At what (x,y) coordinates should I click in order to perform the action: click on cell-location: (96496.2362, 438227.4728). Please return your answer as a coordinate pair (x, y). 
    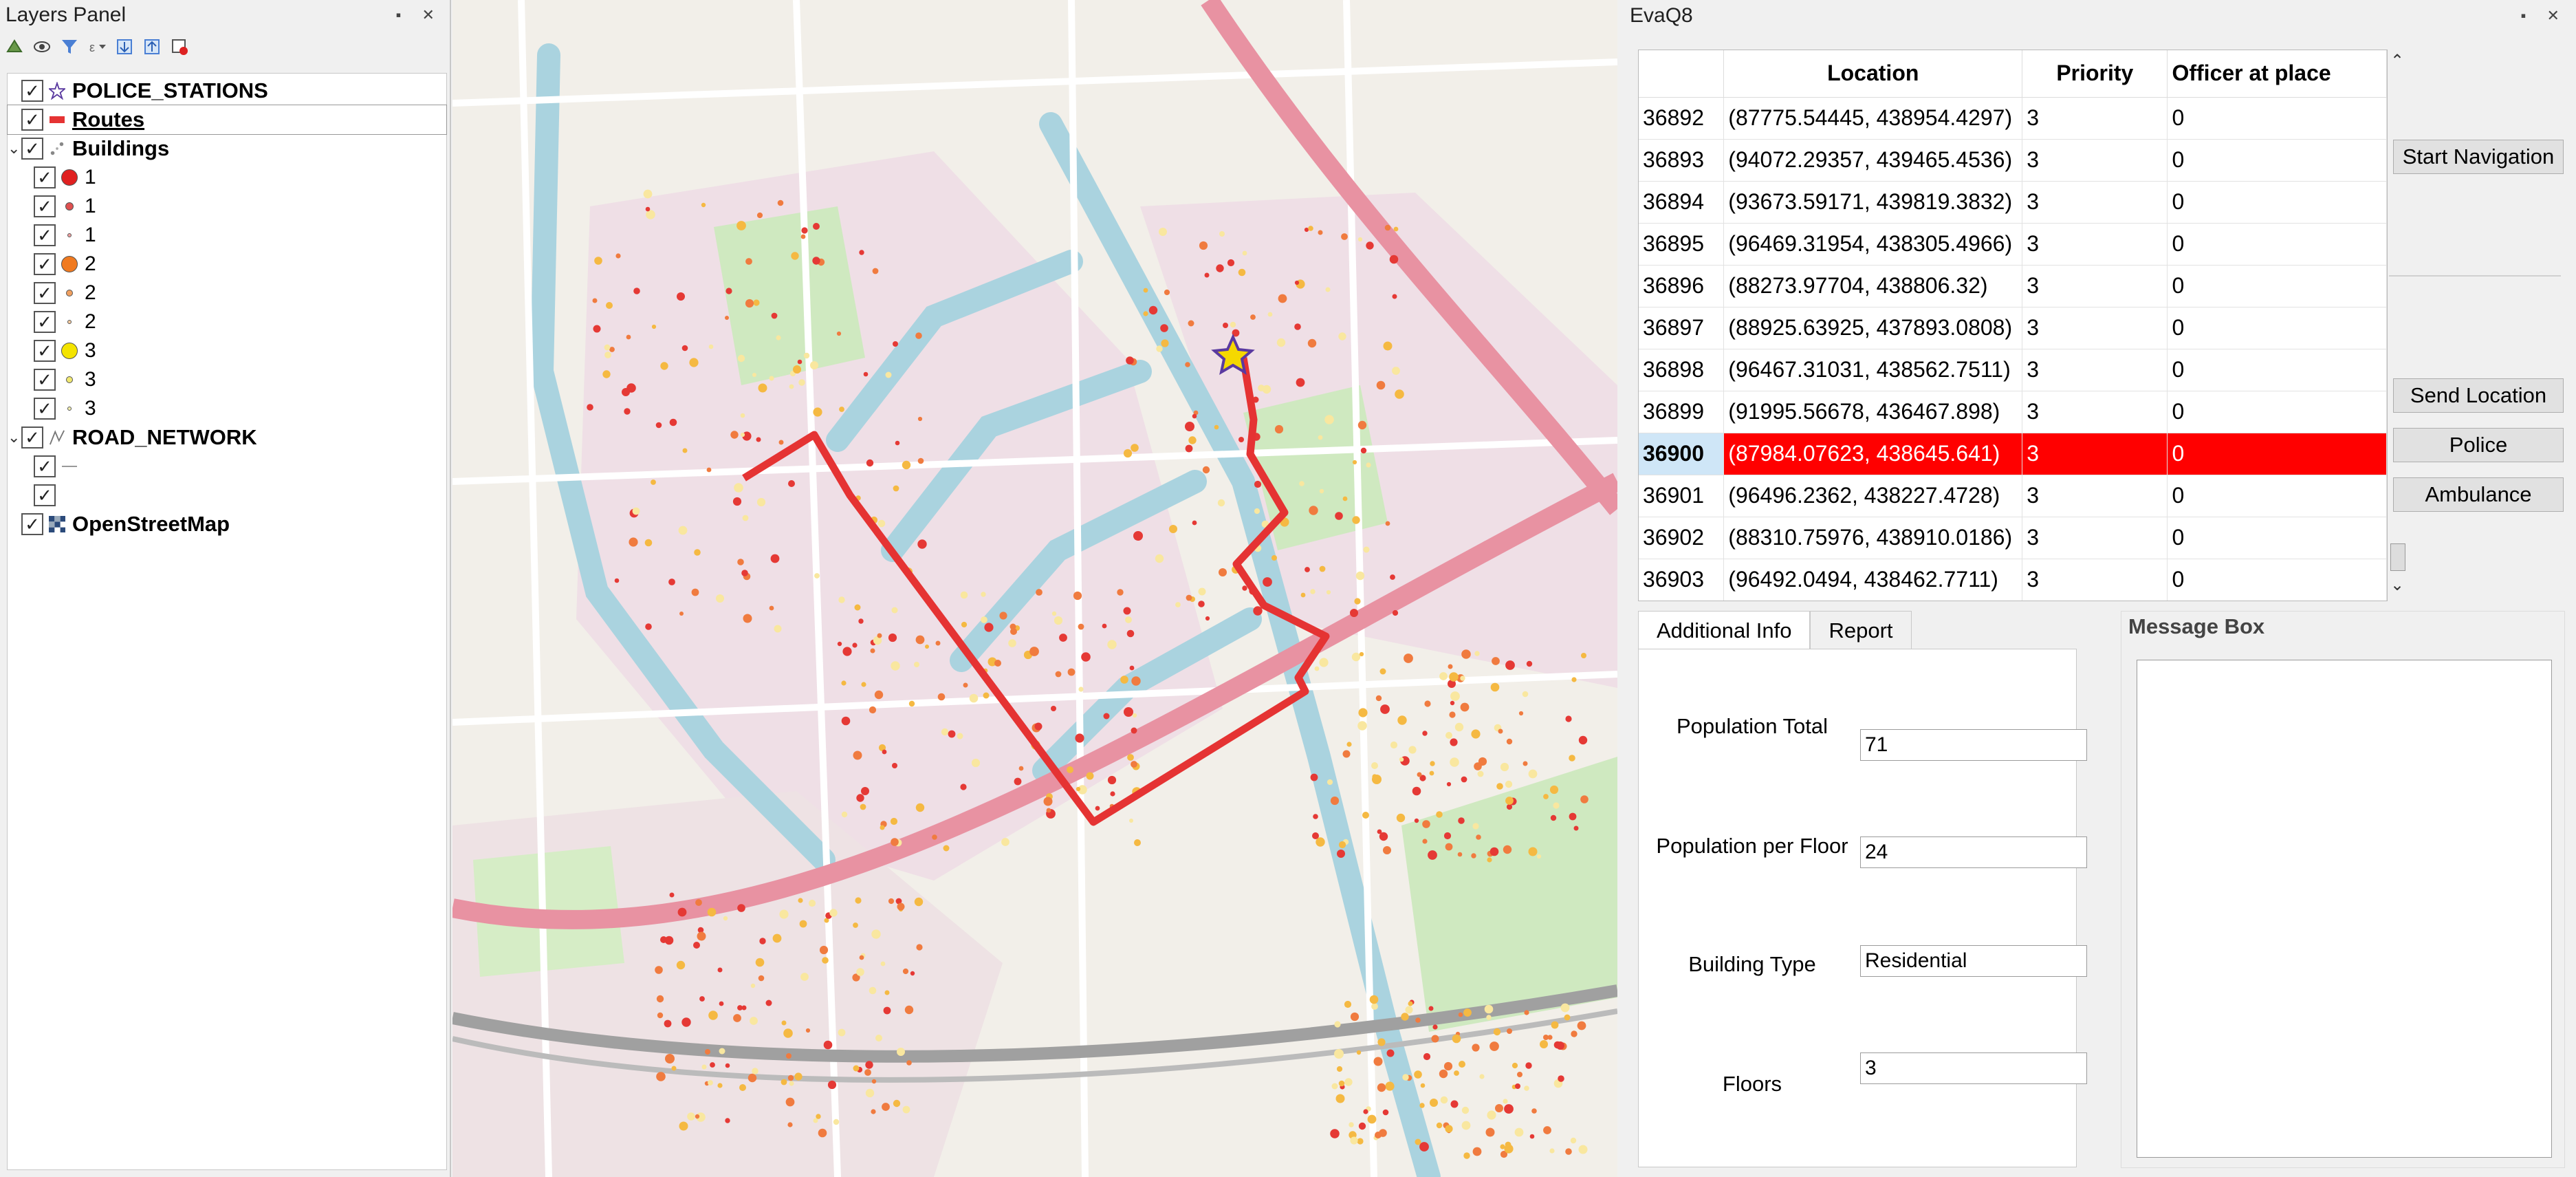
    Looking at the image, I should click on (1873, 496).